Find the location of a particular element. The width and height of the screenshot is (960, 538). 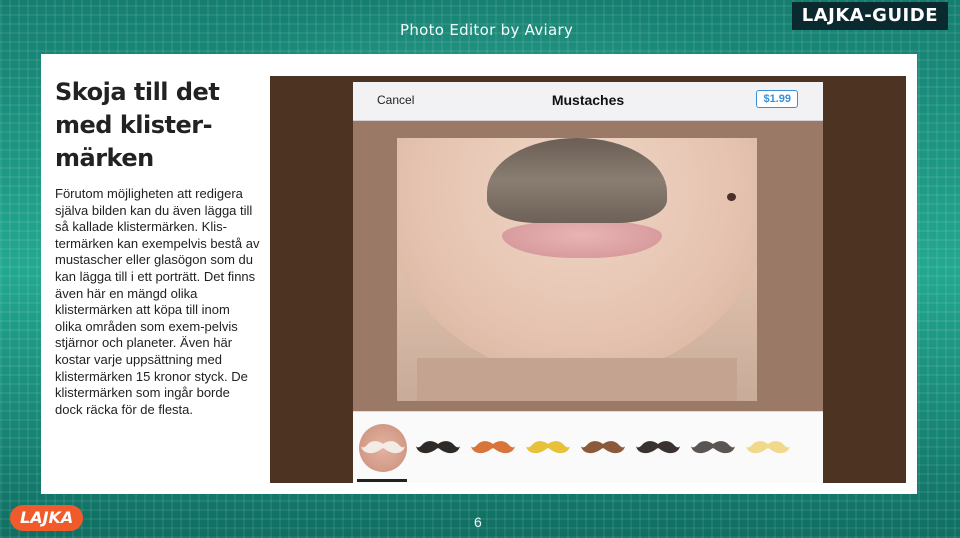

blonde-mustache-icon is located at coordinates (768, 447).